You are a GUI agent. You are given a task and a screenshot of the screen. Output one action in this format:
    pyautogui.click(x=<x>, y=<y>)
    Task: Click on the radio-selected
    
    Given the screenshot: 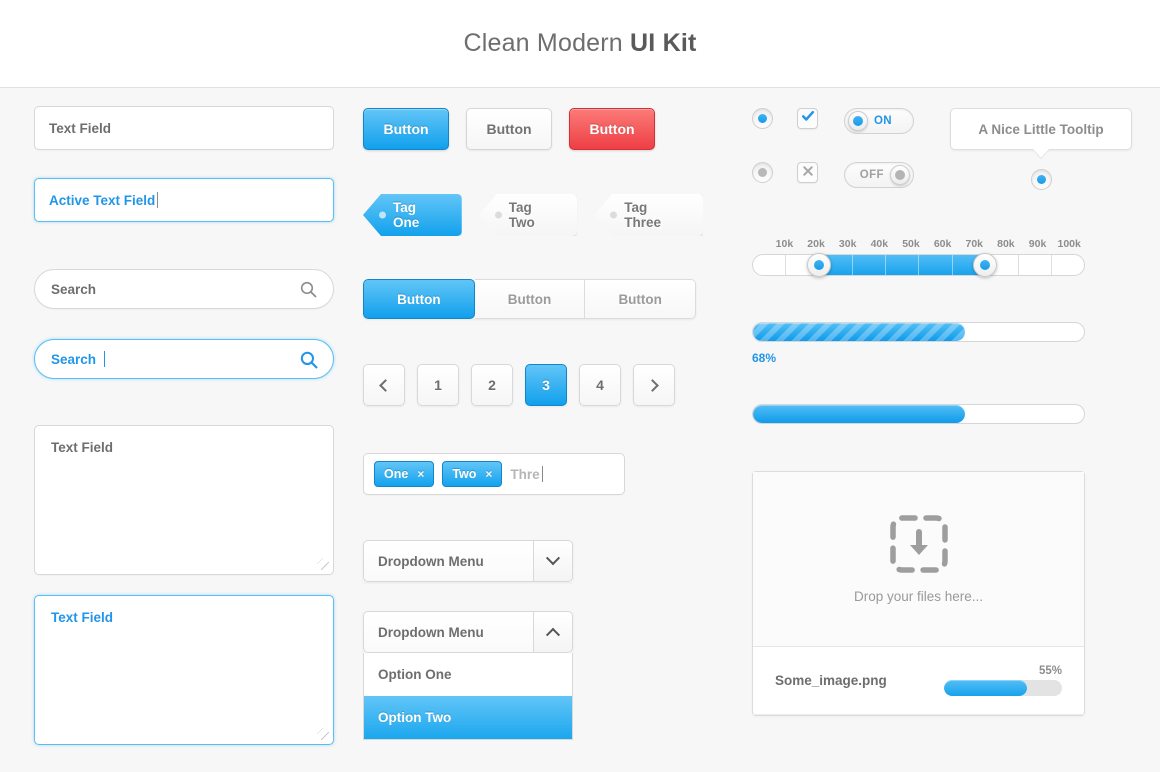 What is the action you would take?
    pyautogui.click(x=762, y=118)
    